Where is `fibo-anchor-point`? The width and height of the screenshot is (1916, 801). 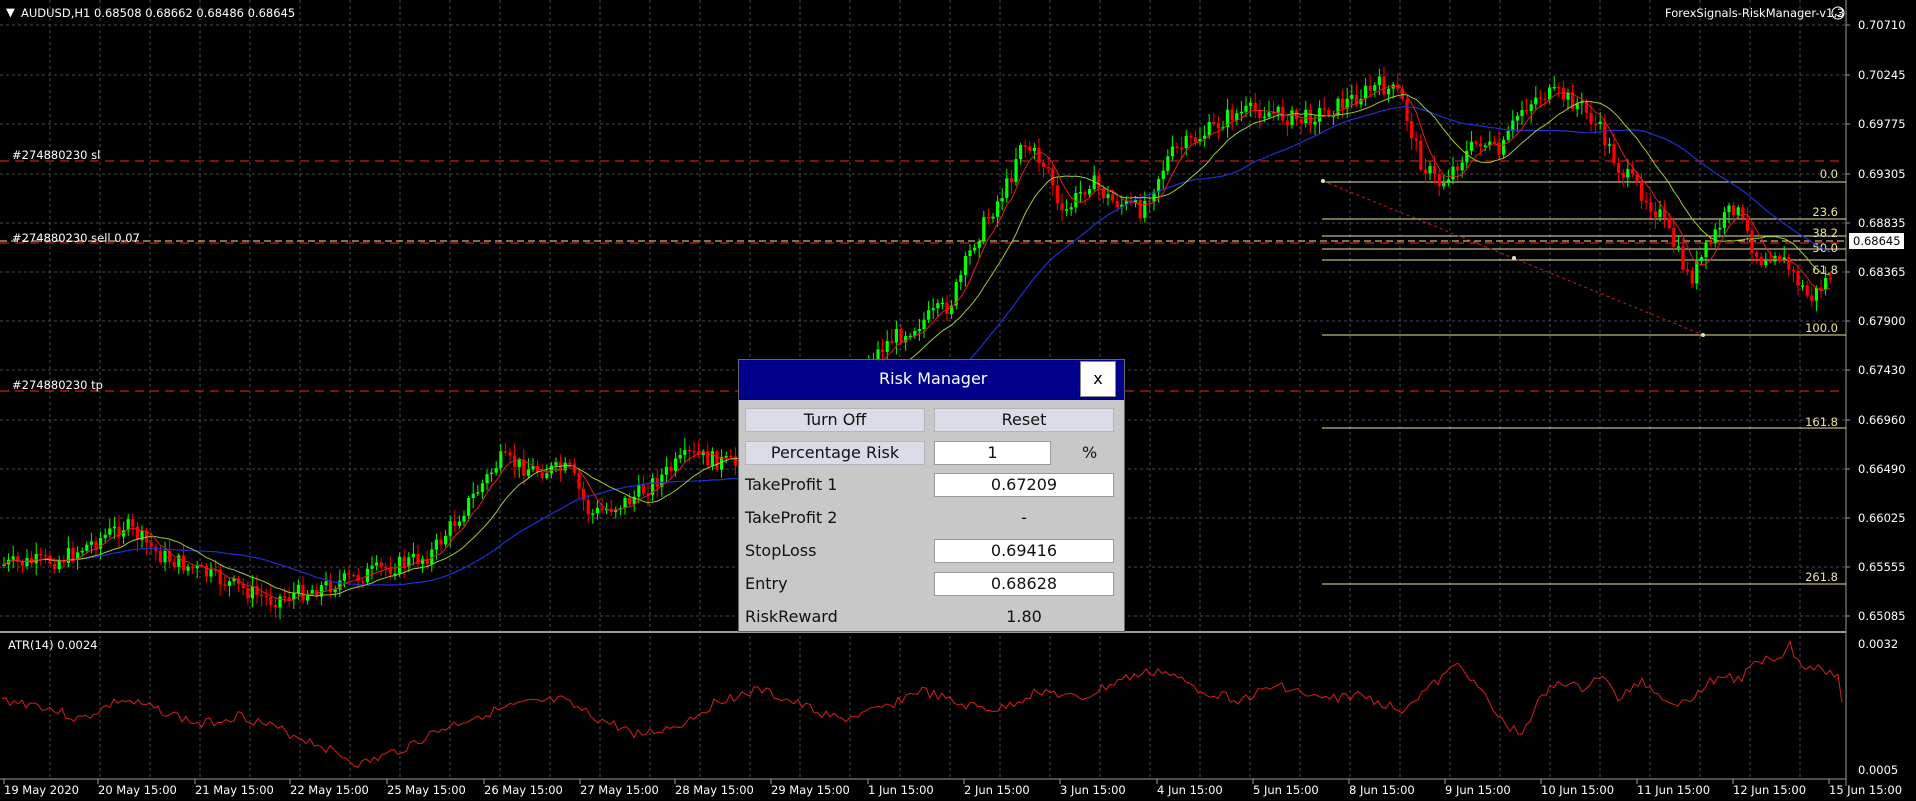
fibo-anchor-point is located at coordinates (1323, 181).